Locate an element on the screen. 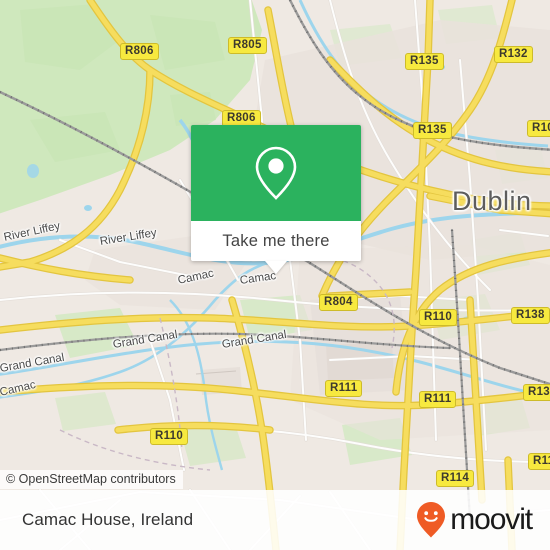 This screenshot has width=550, height=550. popup-pin-area is located at coordinates (276, 173).